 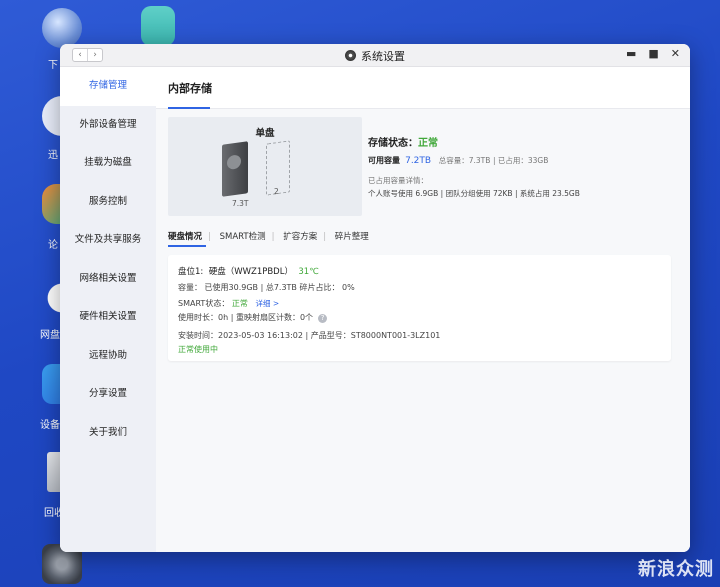 What do you see at coordinates (50, 335) in the screenshot?
I see `desktop-icon-label: 网盘` at bounding box center [50, 335].